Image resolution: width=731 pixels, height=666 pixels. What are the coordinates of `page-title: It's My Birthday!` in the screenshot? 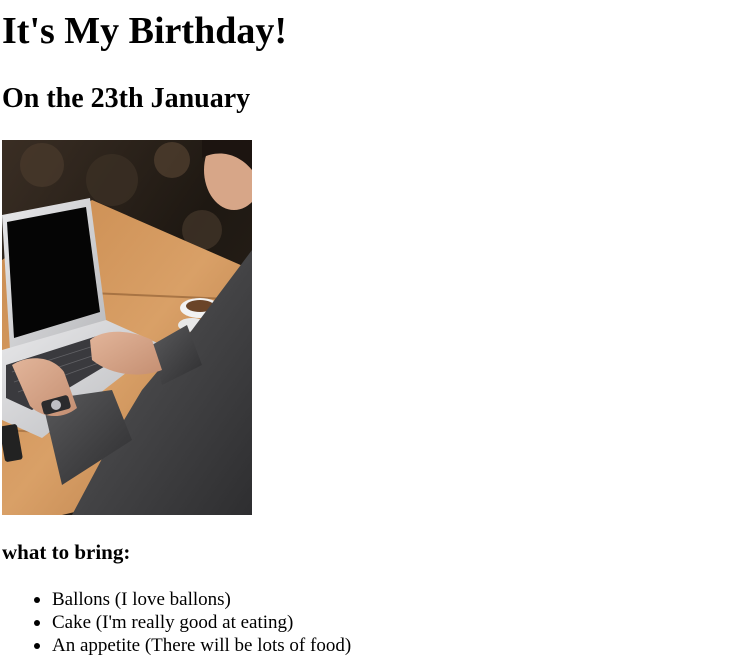 It's located at (144, 31).